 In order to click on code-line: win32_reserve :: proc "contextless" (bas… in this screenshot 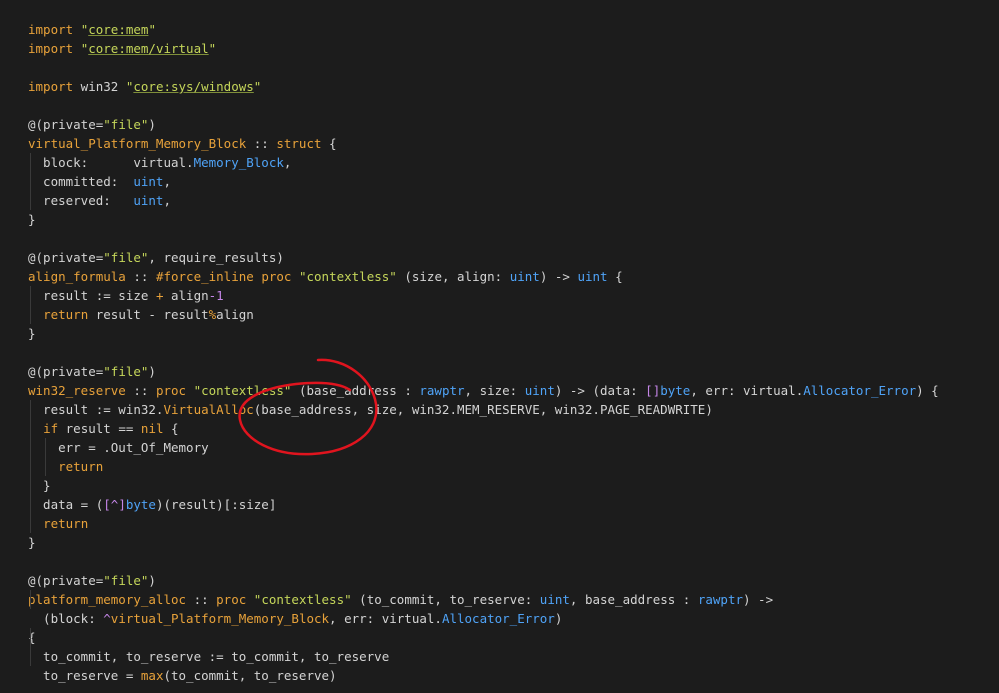, I will do `click(499, 390)`.